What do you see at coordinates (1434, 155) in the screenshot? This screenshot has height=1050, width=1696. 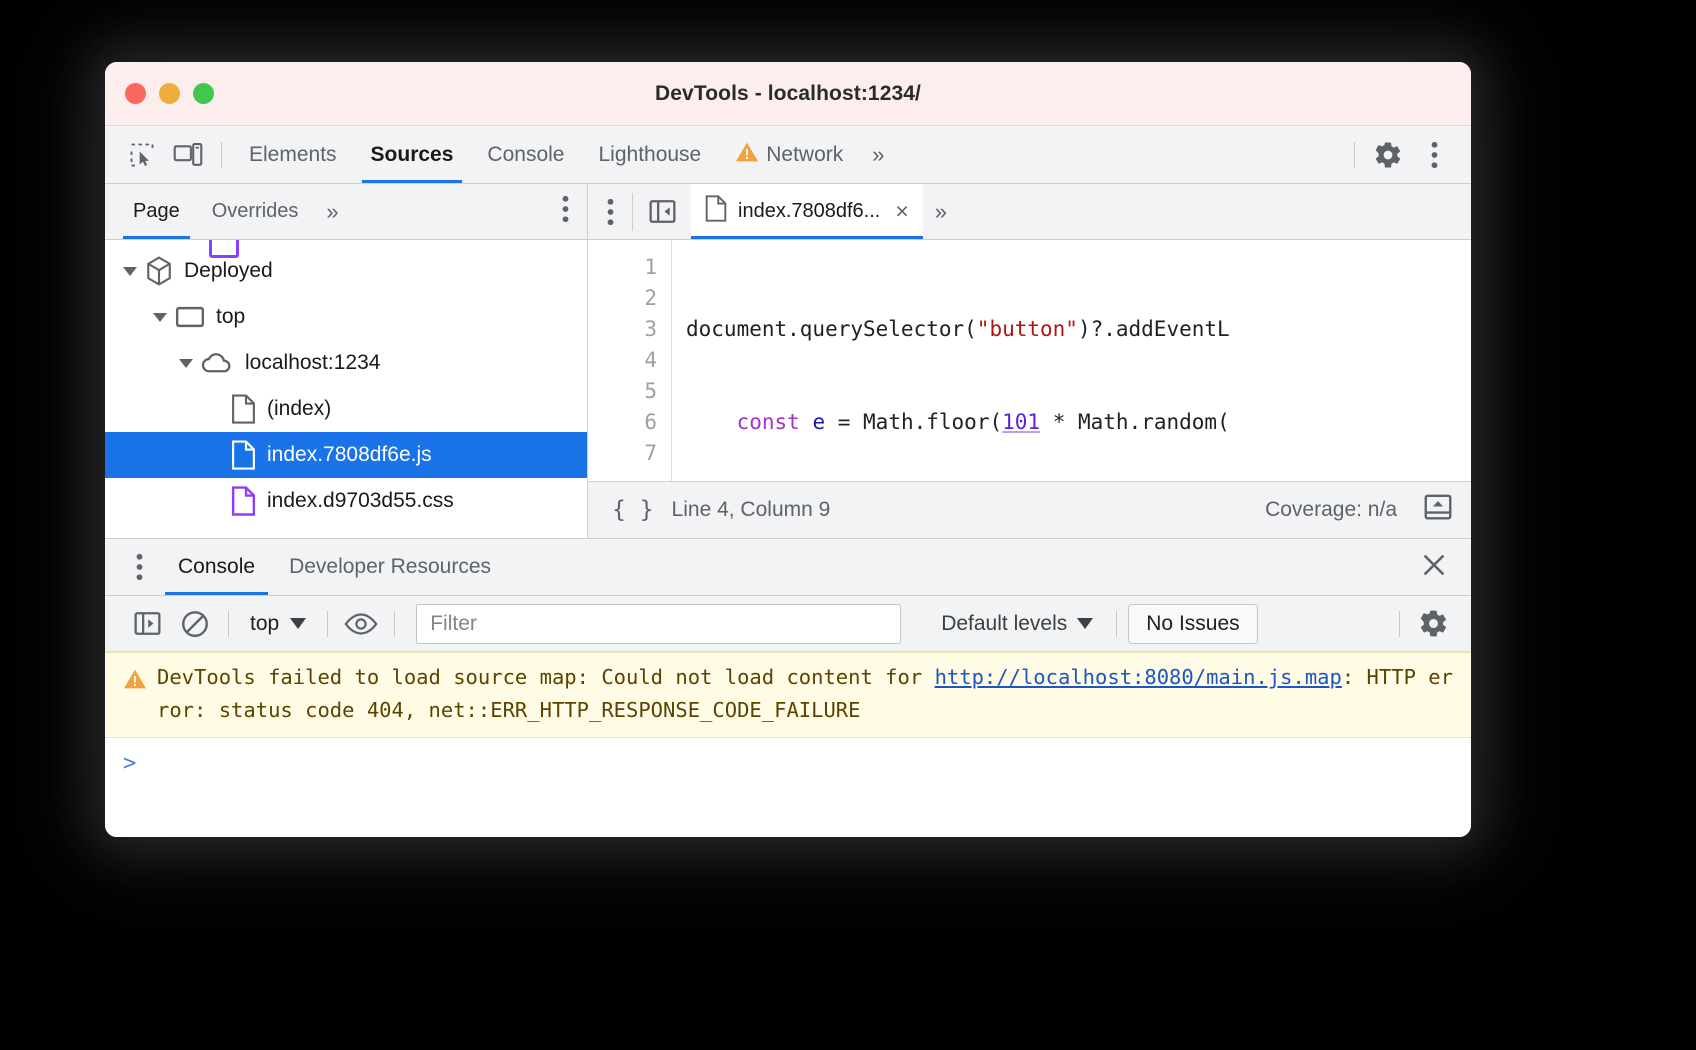 I see `main-menu-kebab-icon` at bounding box center [1434, 155].